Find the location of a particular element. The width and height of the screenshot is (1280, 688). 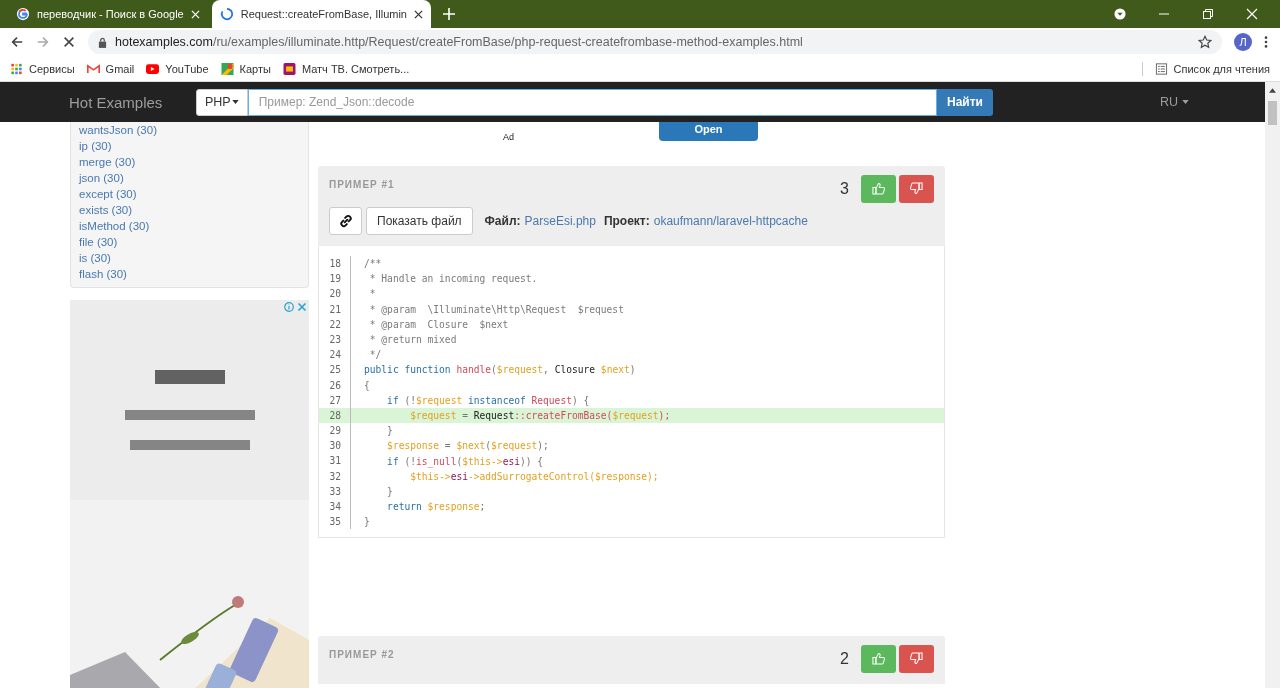

line-number: 30 is located at coordinates (335, 446).